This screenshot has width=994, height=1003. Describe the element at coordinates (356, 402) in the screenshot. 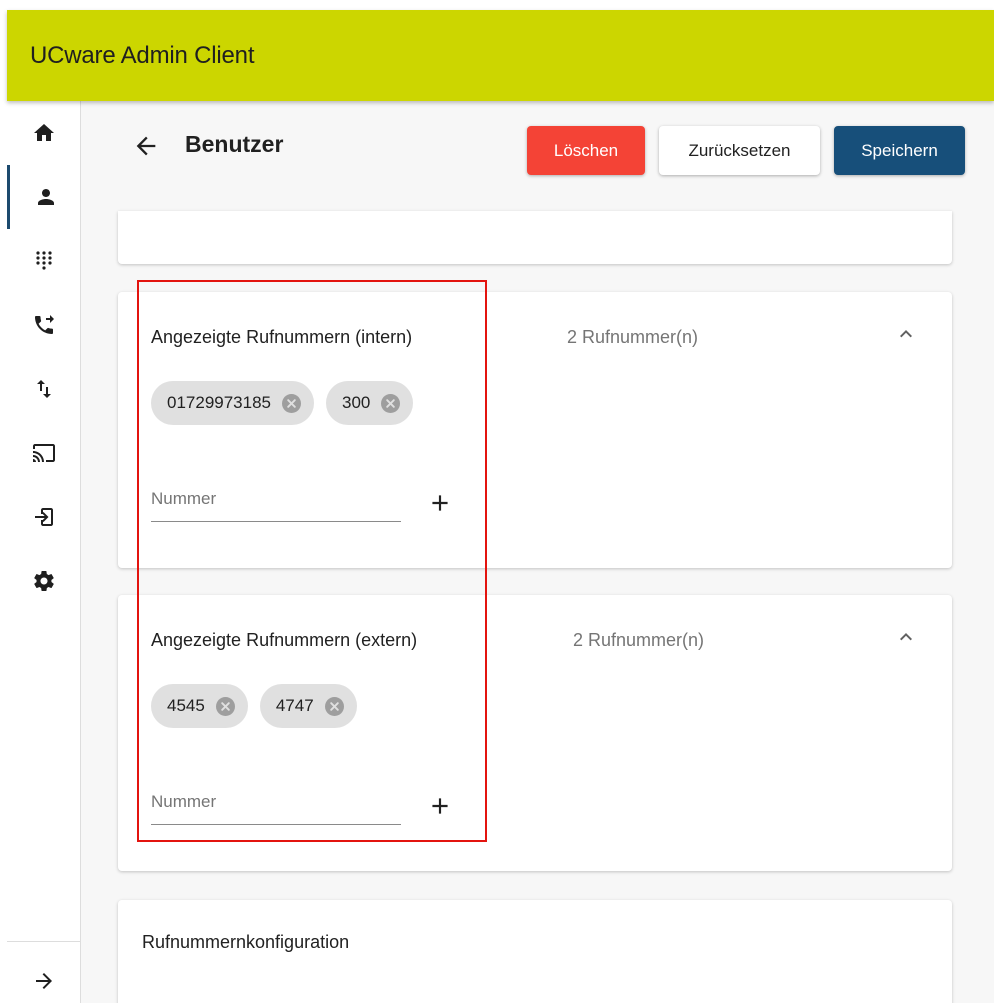

I see `chip-label: 300` at that location.